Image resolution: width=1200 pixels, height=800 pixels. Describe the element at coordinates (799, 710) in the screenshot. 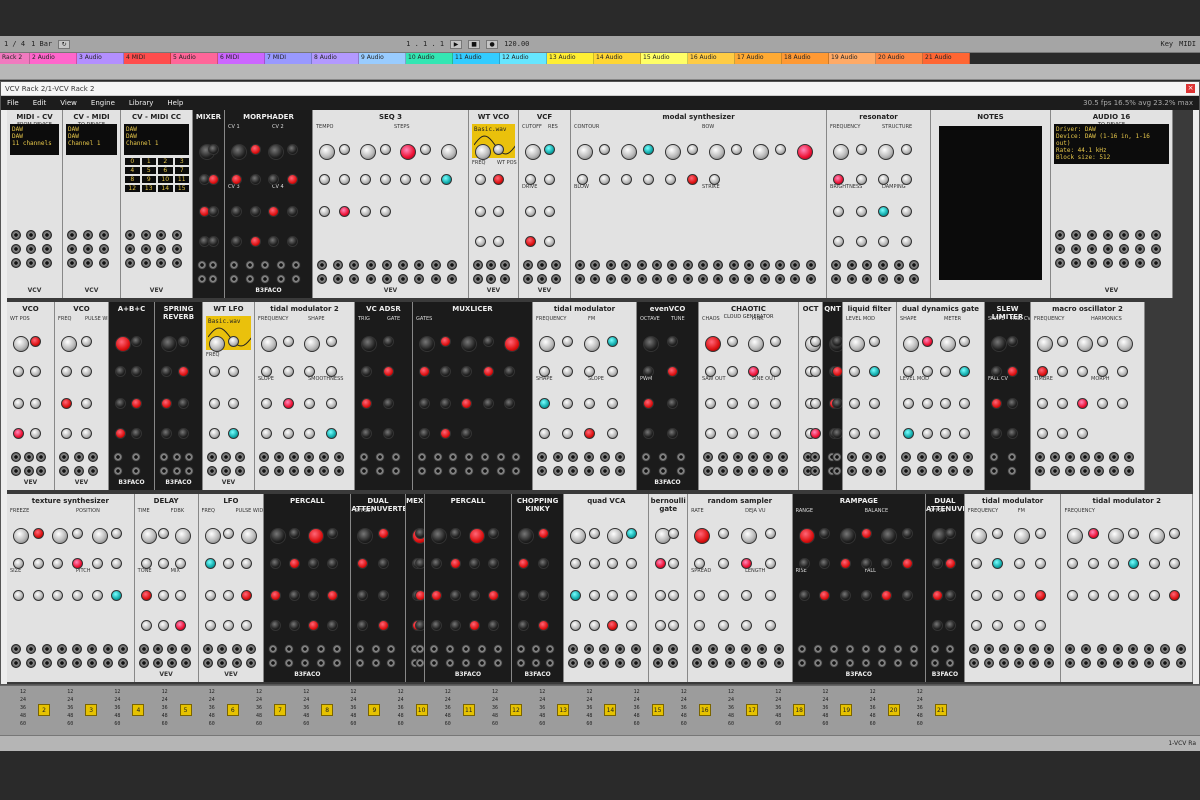

I see `channel-number-button: 18` at that location.